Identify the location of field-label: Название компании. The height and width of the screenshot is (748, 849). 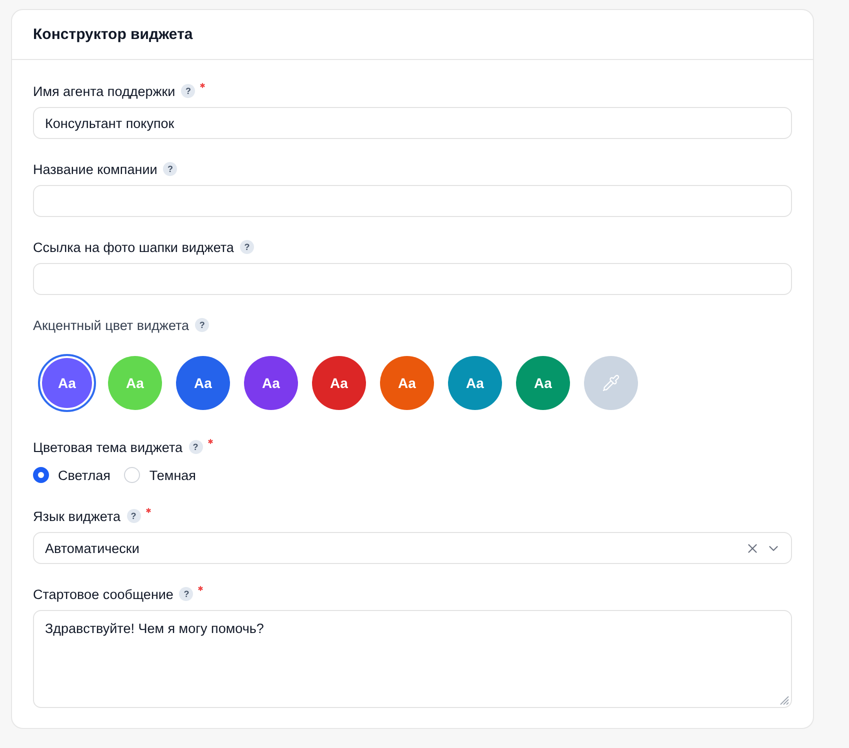
(95, 169).